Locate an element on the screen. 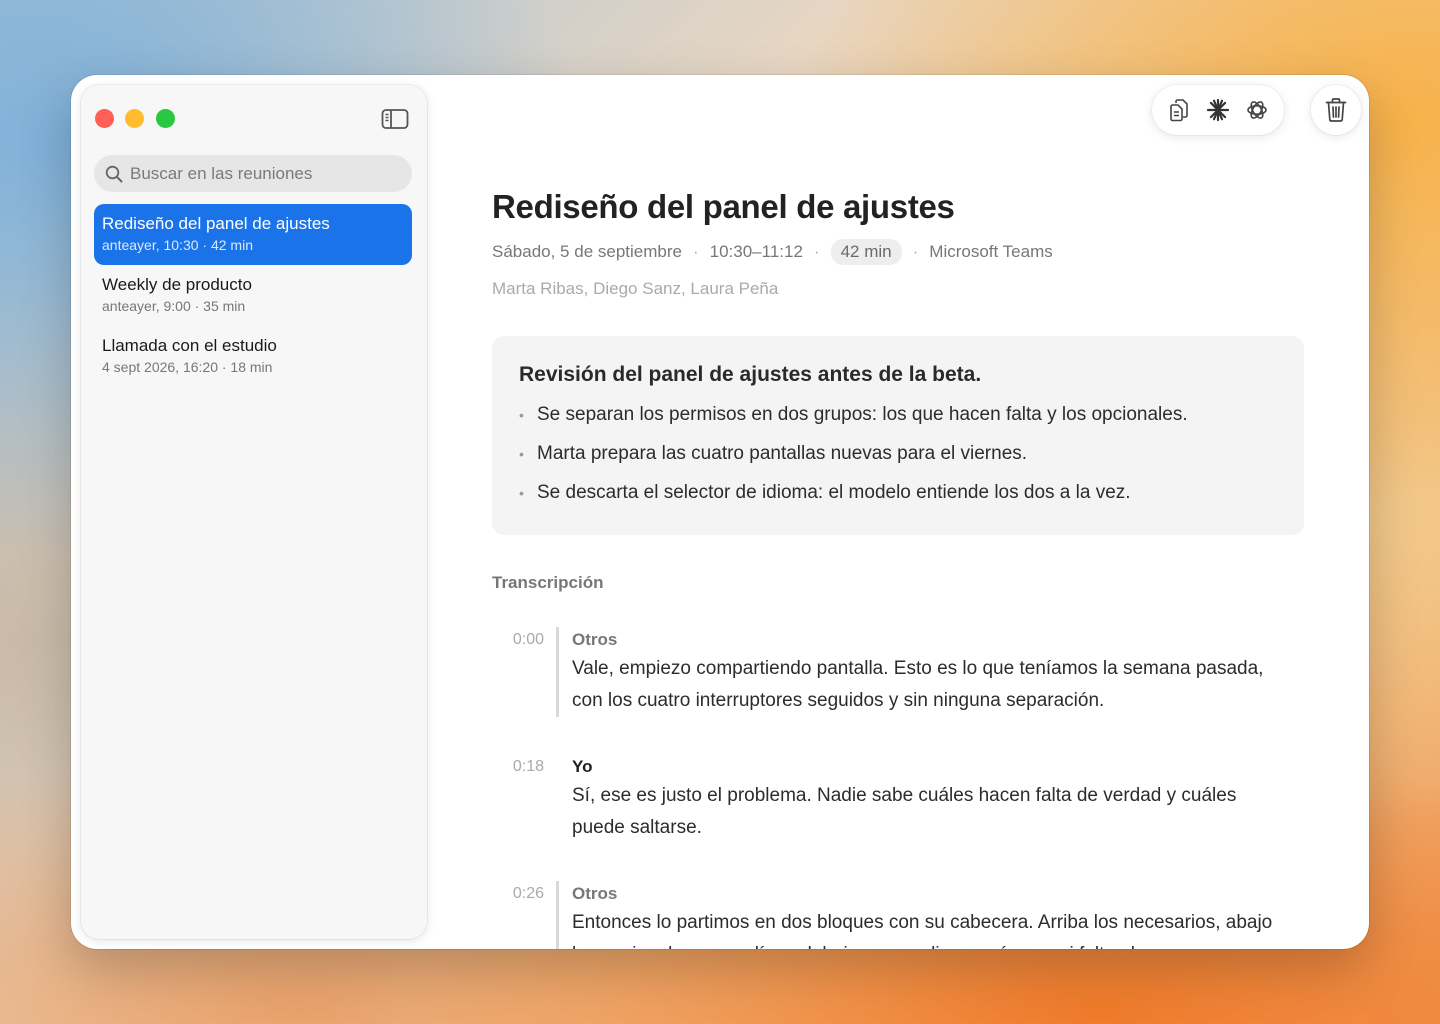 This screenshot has width=1440, height=1024. participants: Marta Ribas, Diego Sanz, Laura Peña is located at coordinates (635, 288).